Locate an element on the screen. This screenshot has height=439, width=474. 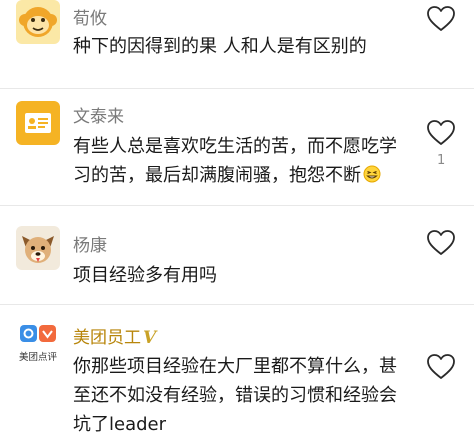
comment-text-line: 习的苦，最后却满腹闹骚，抱怨不断 is located at coordinates (247, 176).